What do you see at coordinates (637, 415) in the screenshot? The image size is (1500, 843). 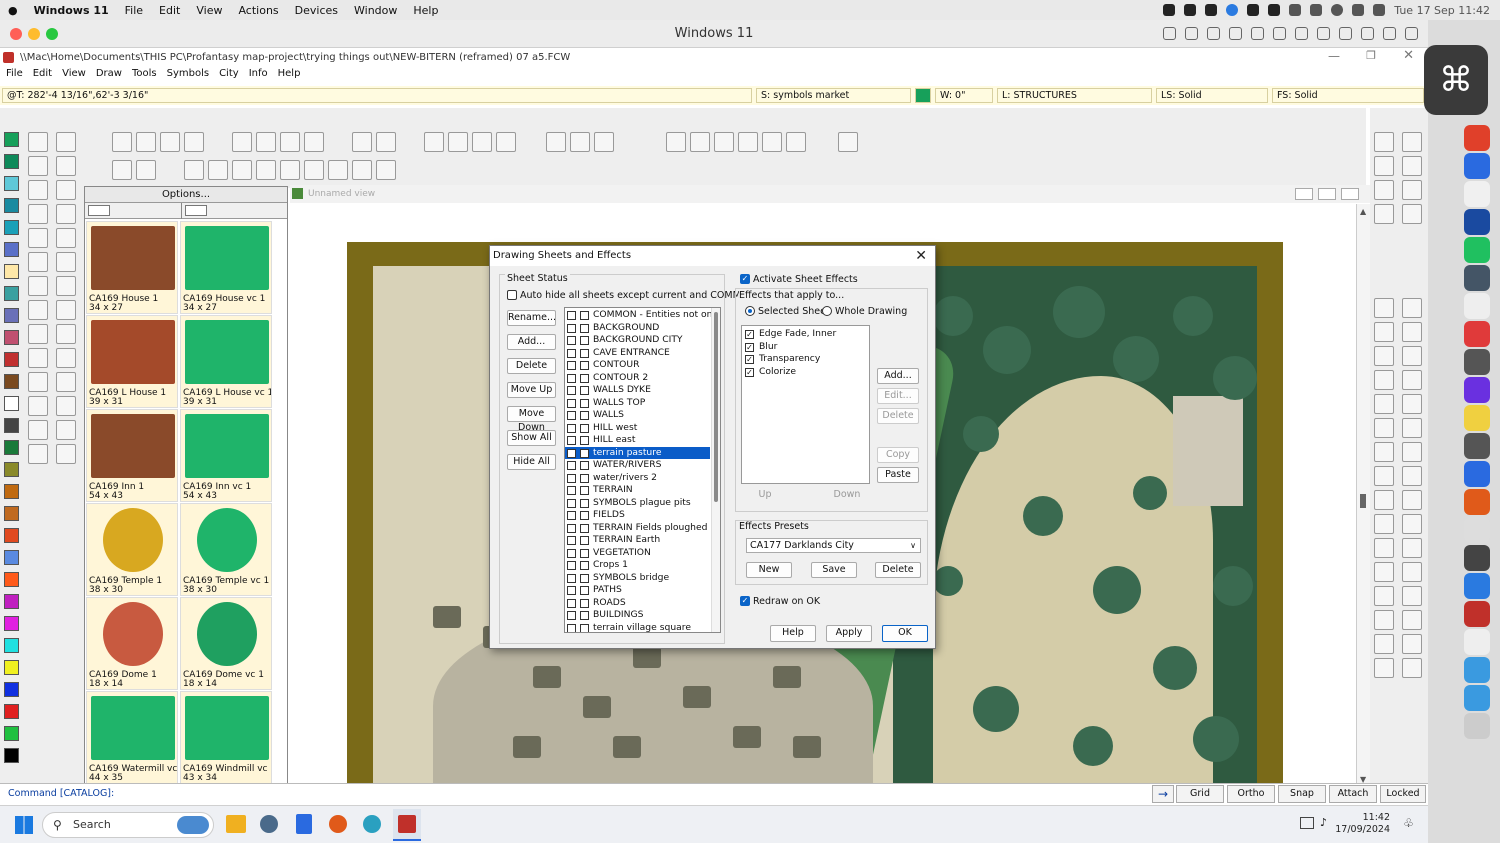 I see `sheet-row: WALLS` at bounding box center [637, 415].